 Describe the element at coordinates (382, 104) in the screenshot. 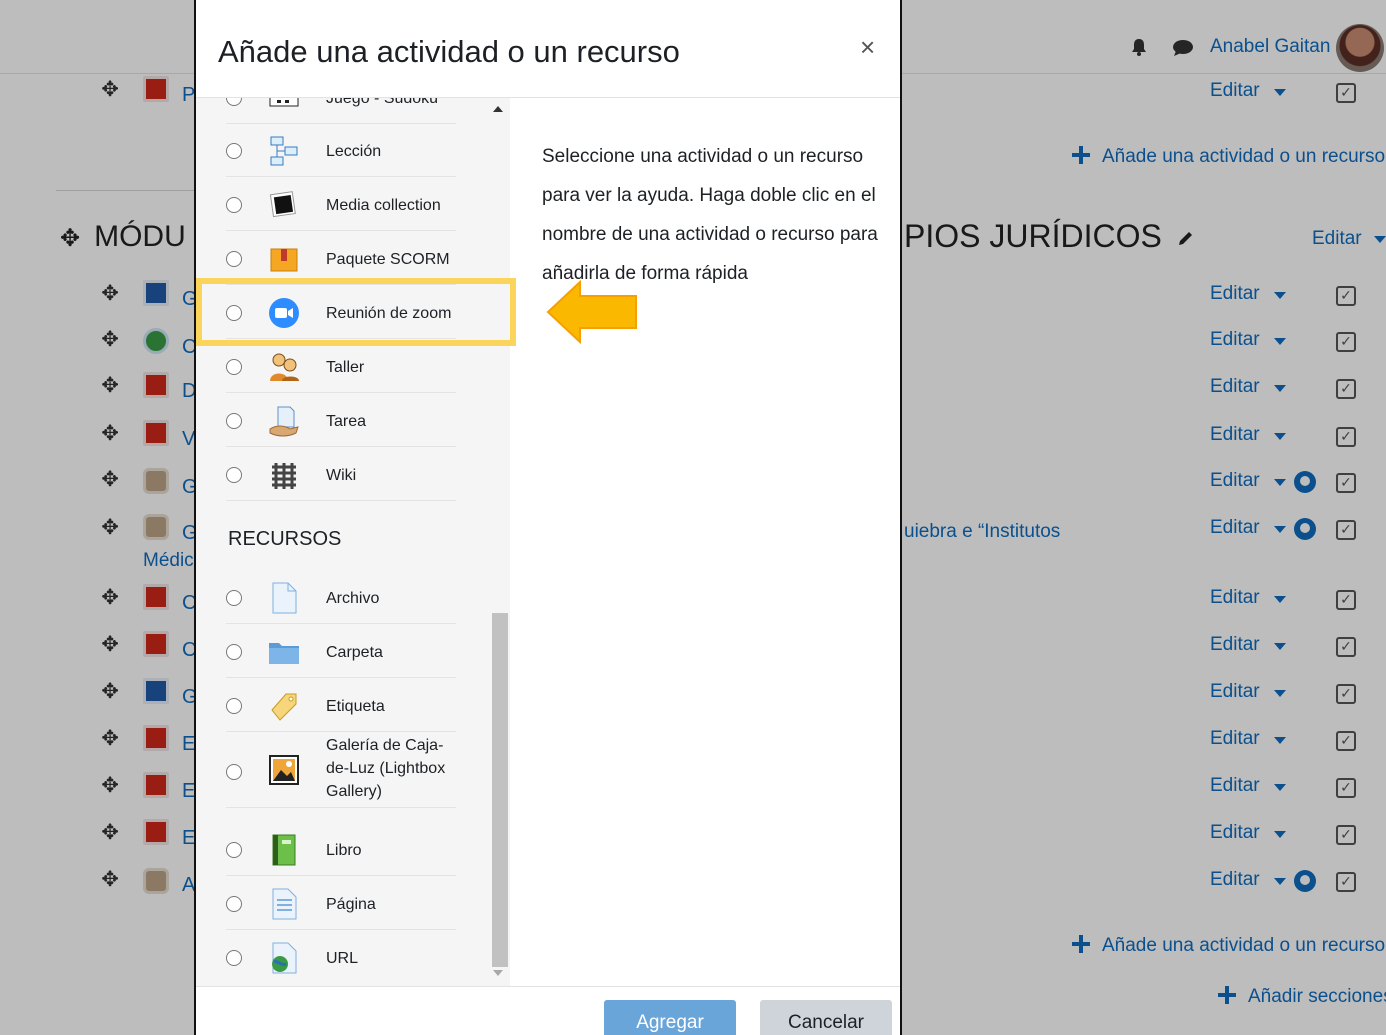

I see `option-label: Juego - Sudoku` at that location.